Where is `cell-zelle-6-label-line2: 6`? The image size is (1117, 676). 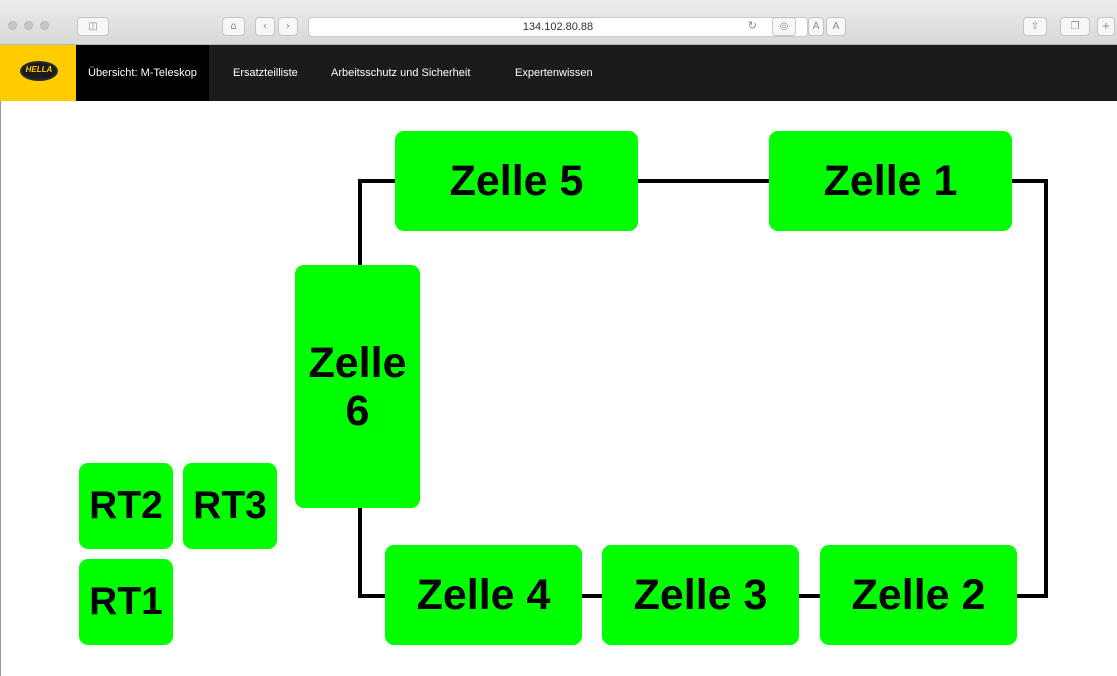
cell-zelle-6-label-line2: 6 is located at coordinates (357, 410).